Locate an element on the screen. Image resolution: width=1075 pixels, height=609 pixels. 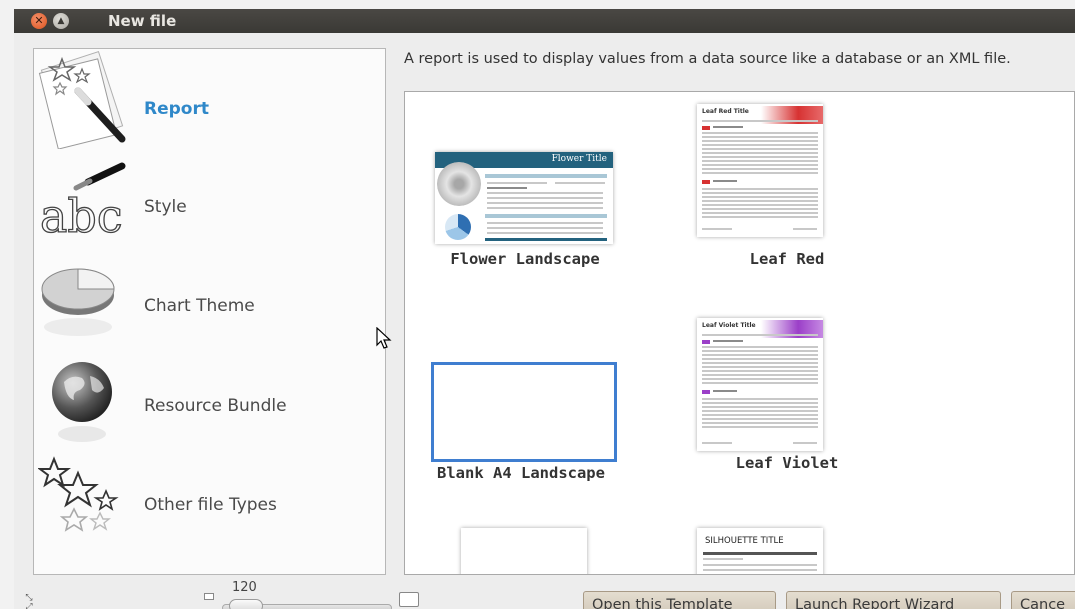
template-partial-blank is located at coordinates (524, 551).